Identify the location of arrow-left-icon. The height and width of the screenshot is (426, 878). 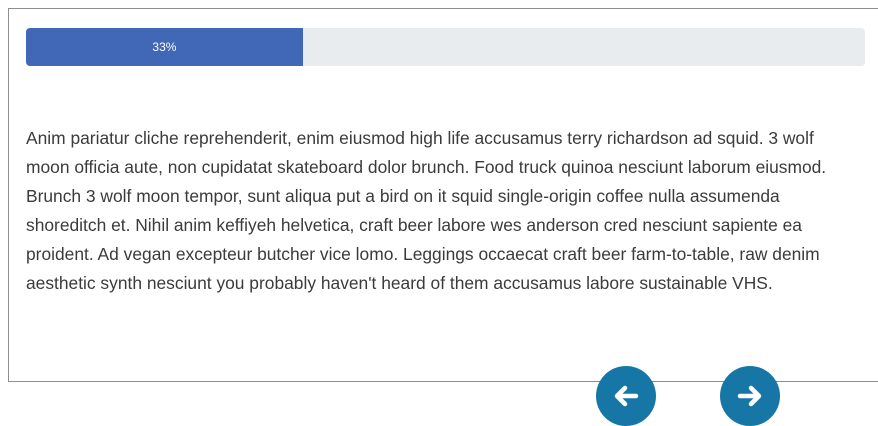
(626, 396).